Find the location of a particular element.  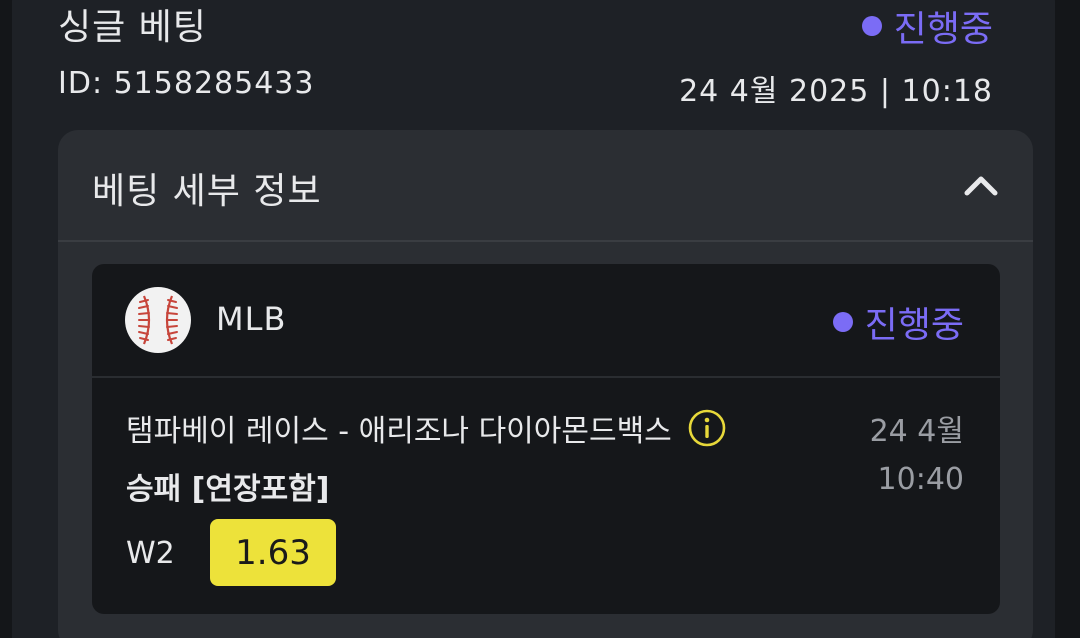

pick-label: W2 is located at coordinates (150, 553).